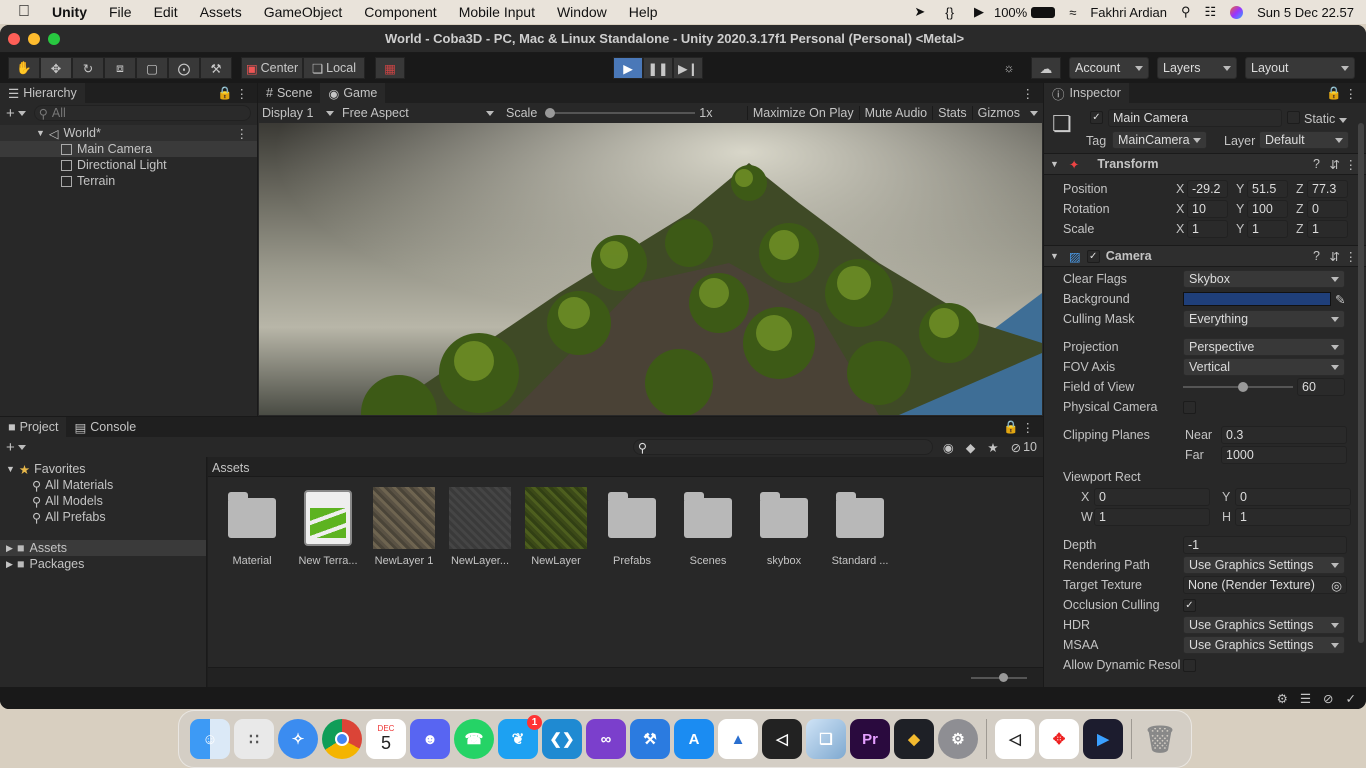  Describe the element at coordinates (1015, 739) in the screenshot. I see `unity-editor-icon: ◁` at that location.